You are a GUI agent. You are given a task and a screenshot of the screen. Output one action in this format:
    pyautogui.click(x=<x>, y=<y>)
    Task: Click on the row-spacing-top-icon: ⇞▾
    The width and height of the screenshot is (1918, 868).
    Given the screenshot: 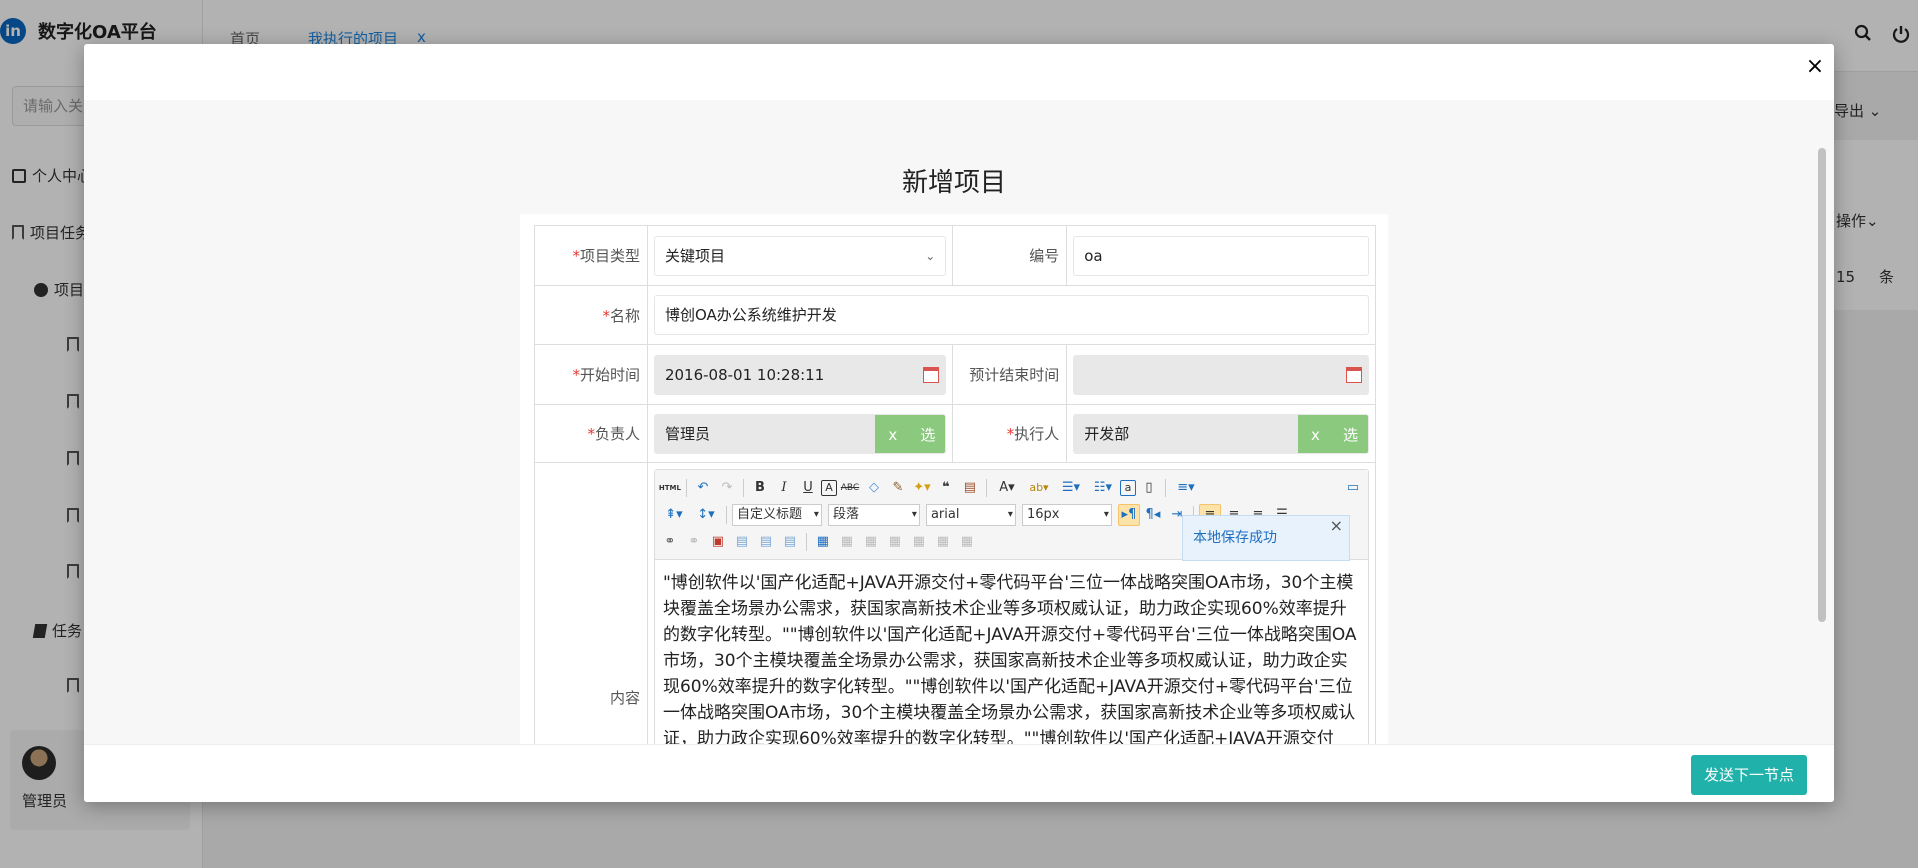 What is the action you would take?
    pyautogui.click(x=674, y=515)
    